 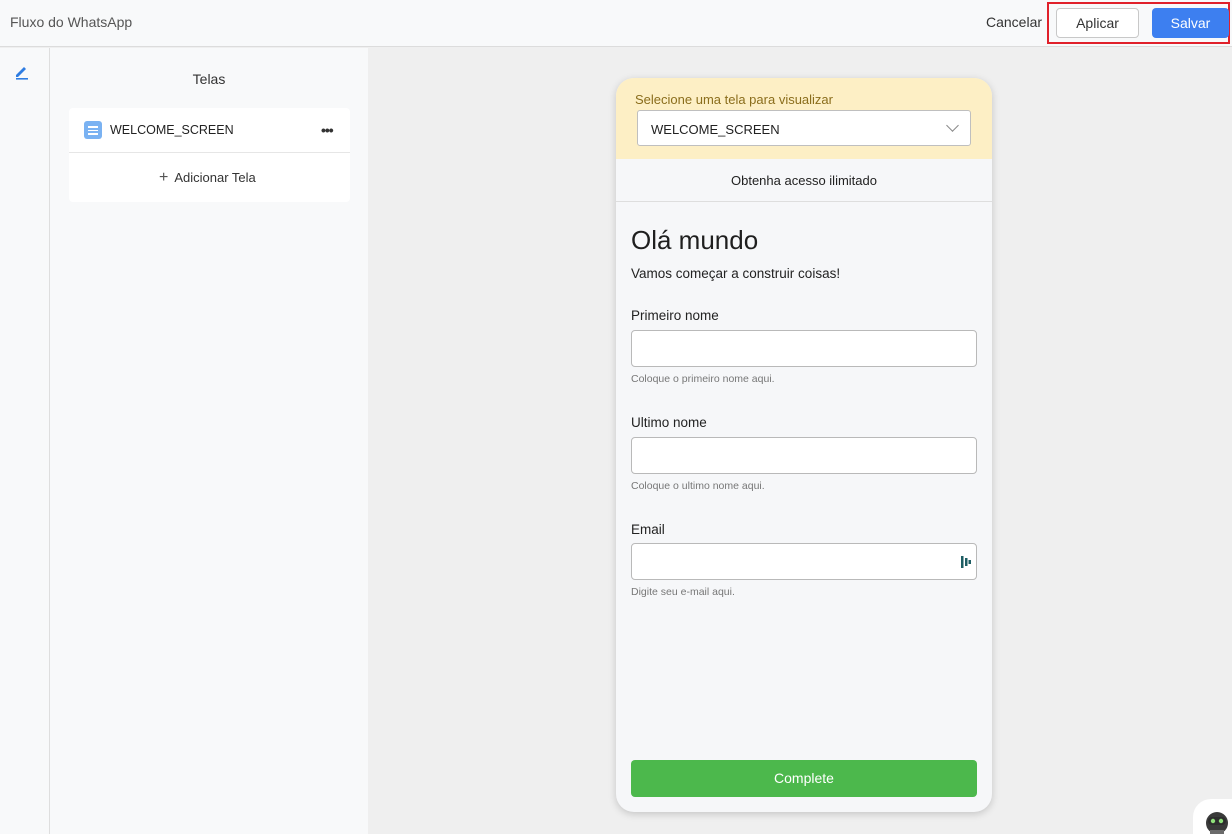 I want to click on complete-button: Complete, so click(x=804, y=778).